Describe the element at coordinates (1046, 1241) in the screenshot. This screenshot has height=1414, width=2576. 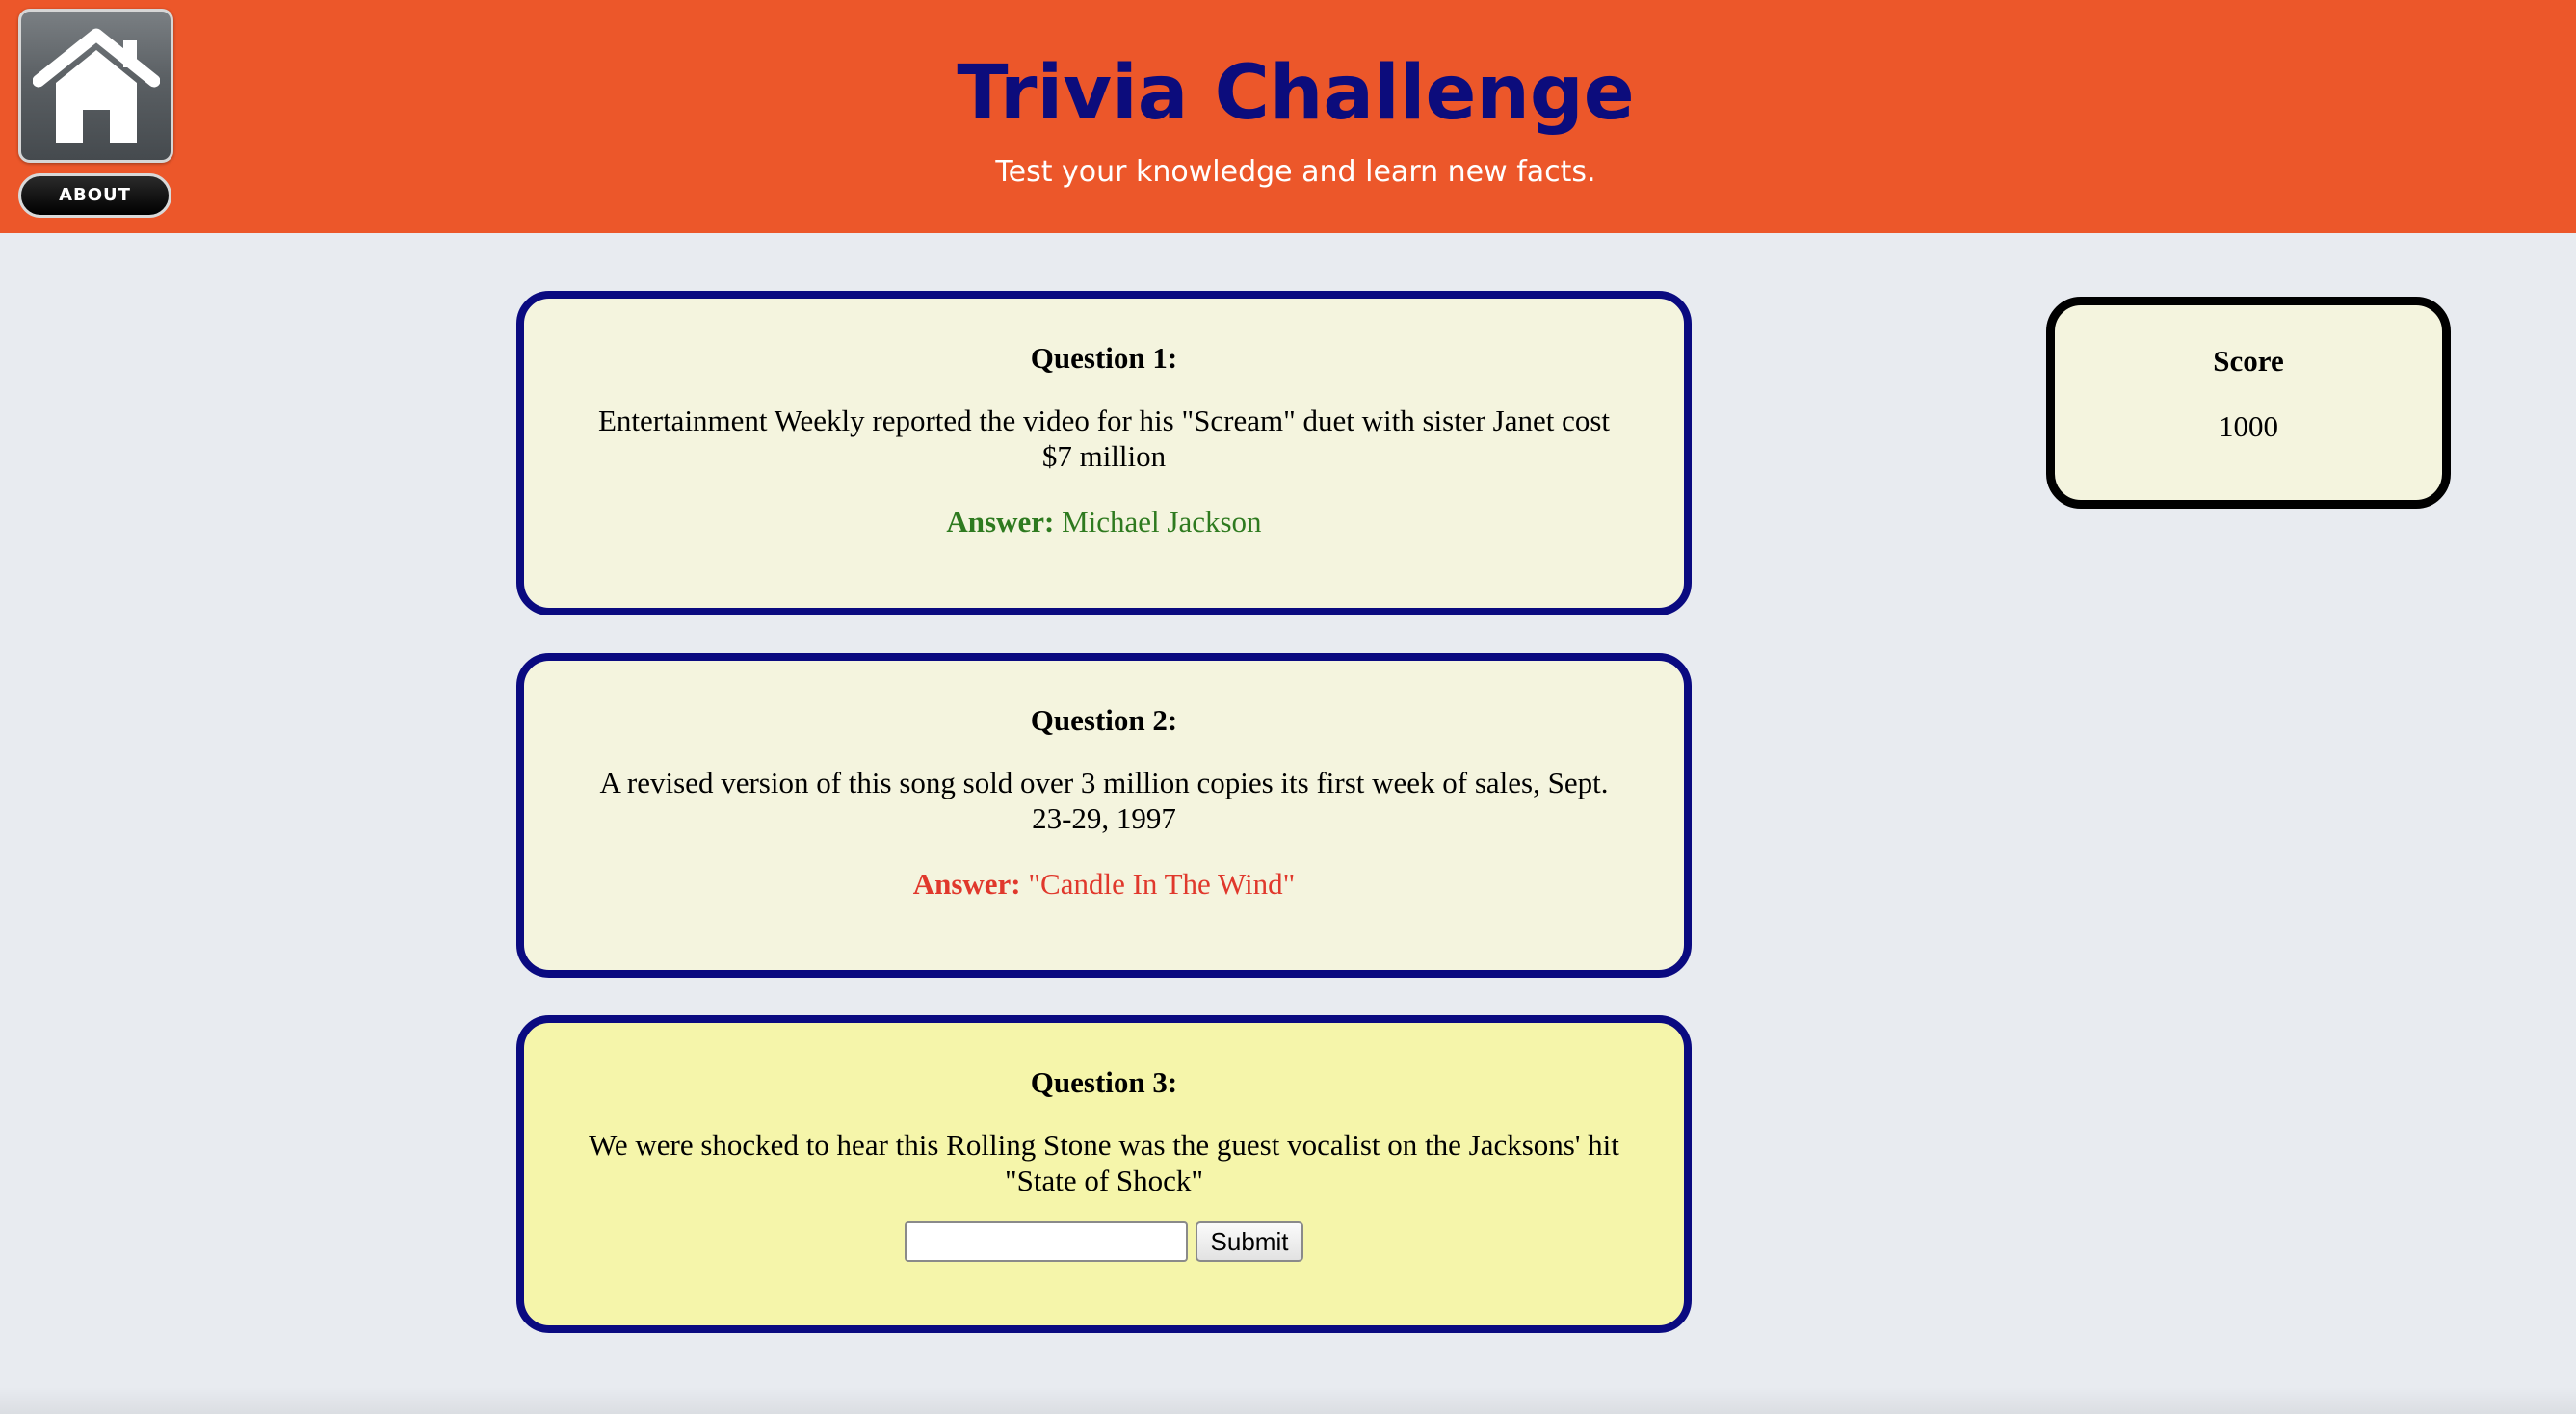
I see `answer-input` at that location.